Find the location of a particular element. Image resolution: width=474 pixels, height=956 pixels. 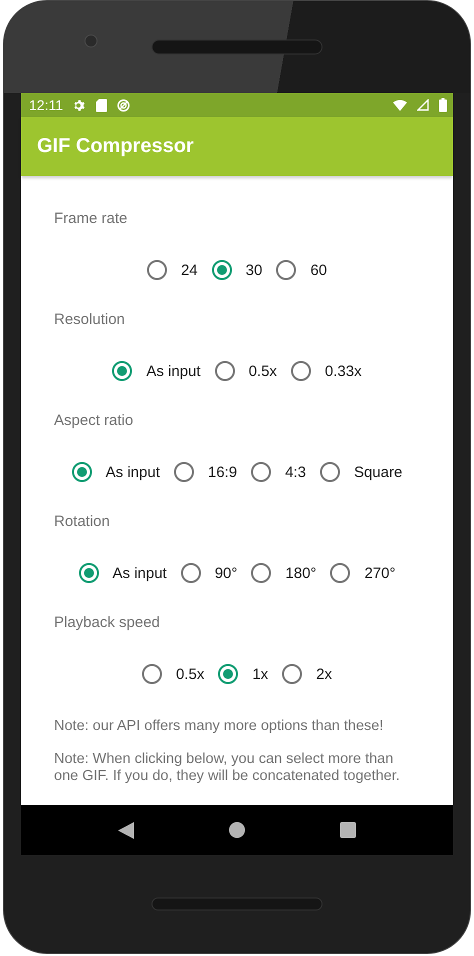

option-label: 4:3 is located at coordinates (295, 472).